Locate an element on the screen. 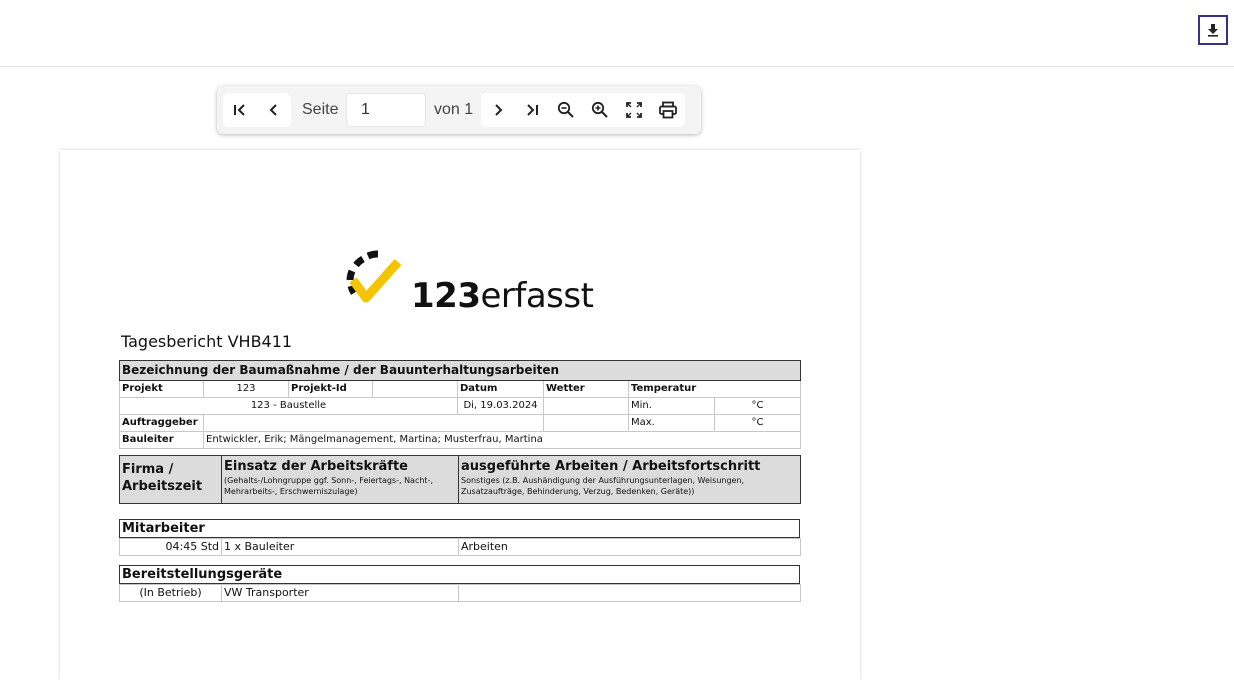 The width and height of the screenshot is (1234, 680). prev-page-button is located at coordinates (274, 110).